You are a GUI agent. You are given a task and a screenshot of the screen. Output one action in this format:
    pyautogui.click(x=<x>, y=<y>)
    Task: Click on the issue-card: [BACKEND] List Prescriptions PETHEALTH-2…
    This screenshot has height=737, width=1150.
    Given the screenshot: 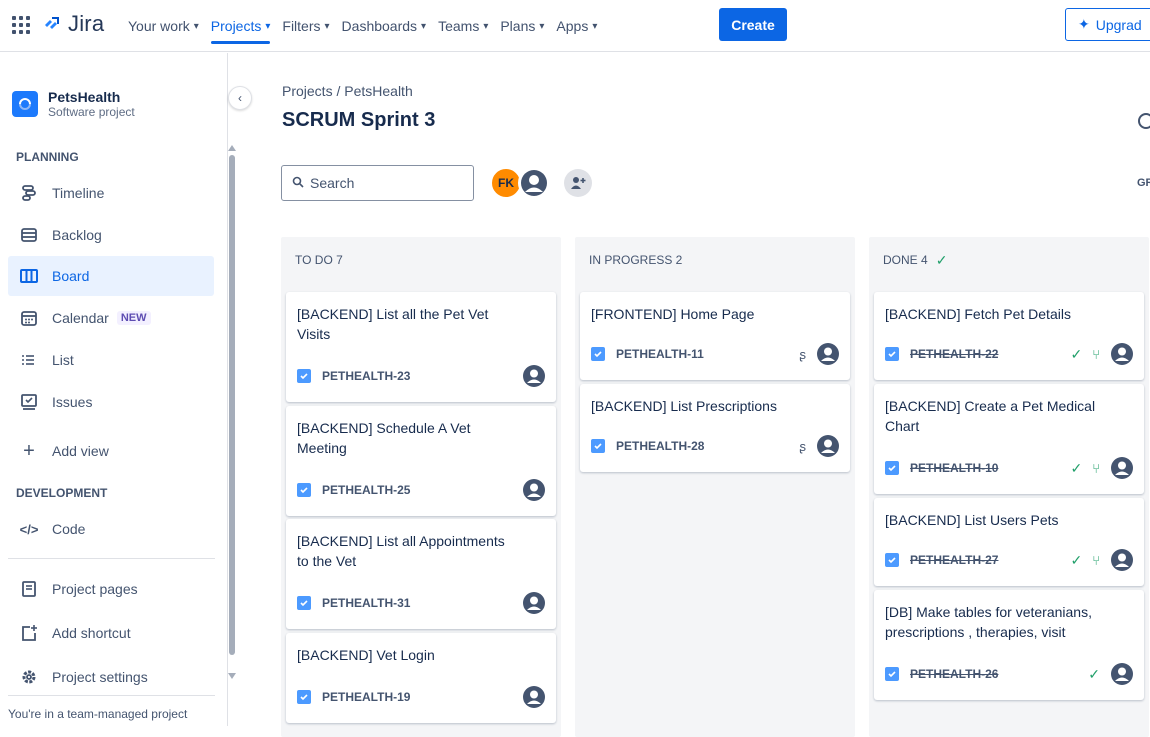 What is the action you would take?
    pyautogui.click(x=715, y=428)
    